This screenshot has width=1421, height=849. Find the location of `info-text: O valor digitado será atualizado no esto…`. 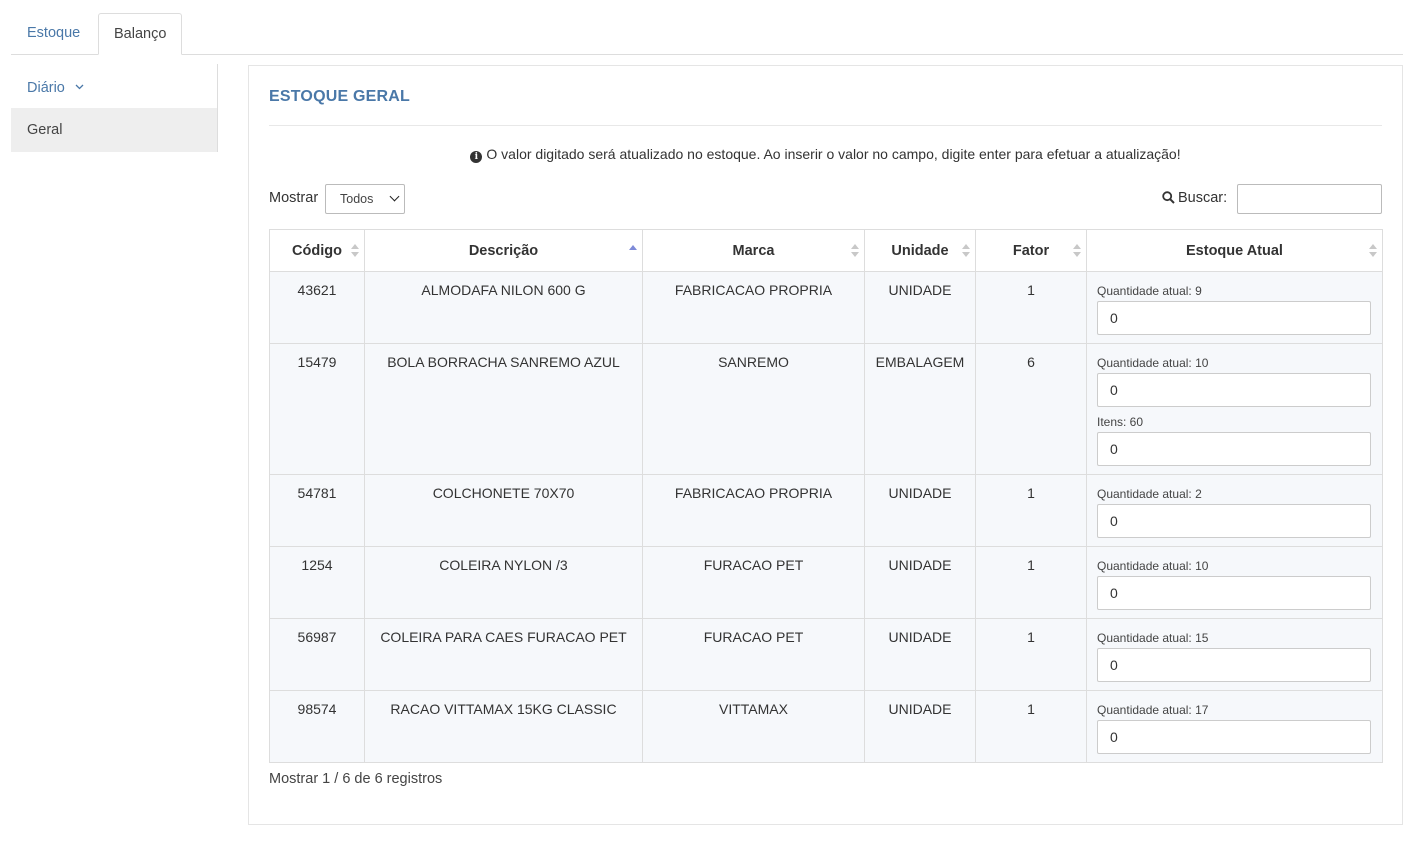

info-text: O valor digitado será atualizado no esto… is located at coordinates (833, 154).